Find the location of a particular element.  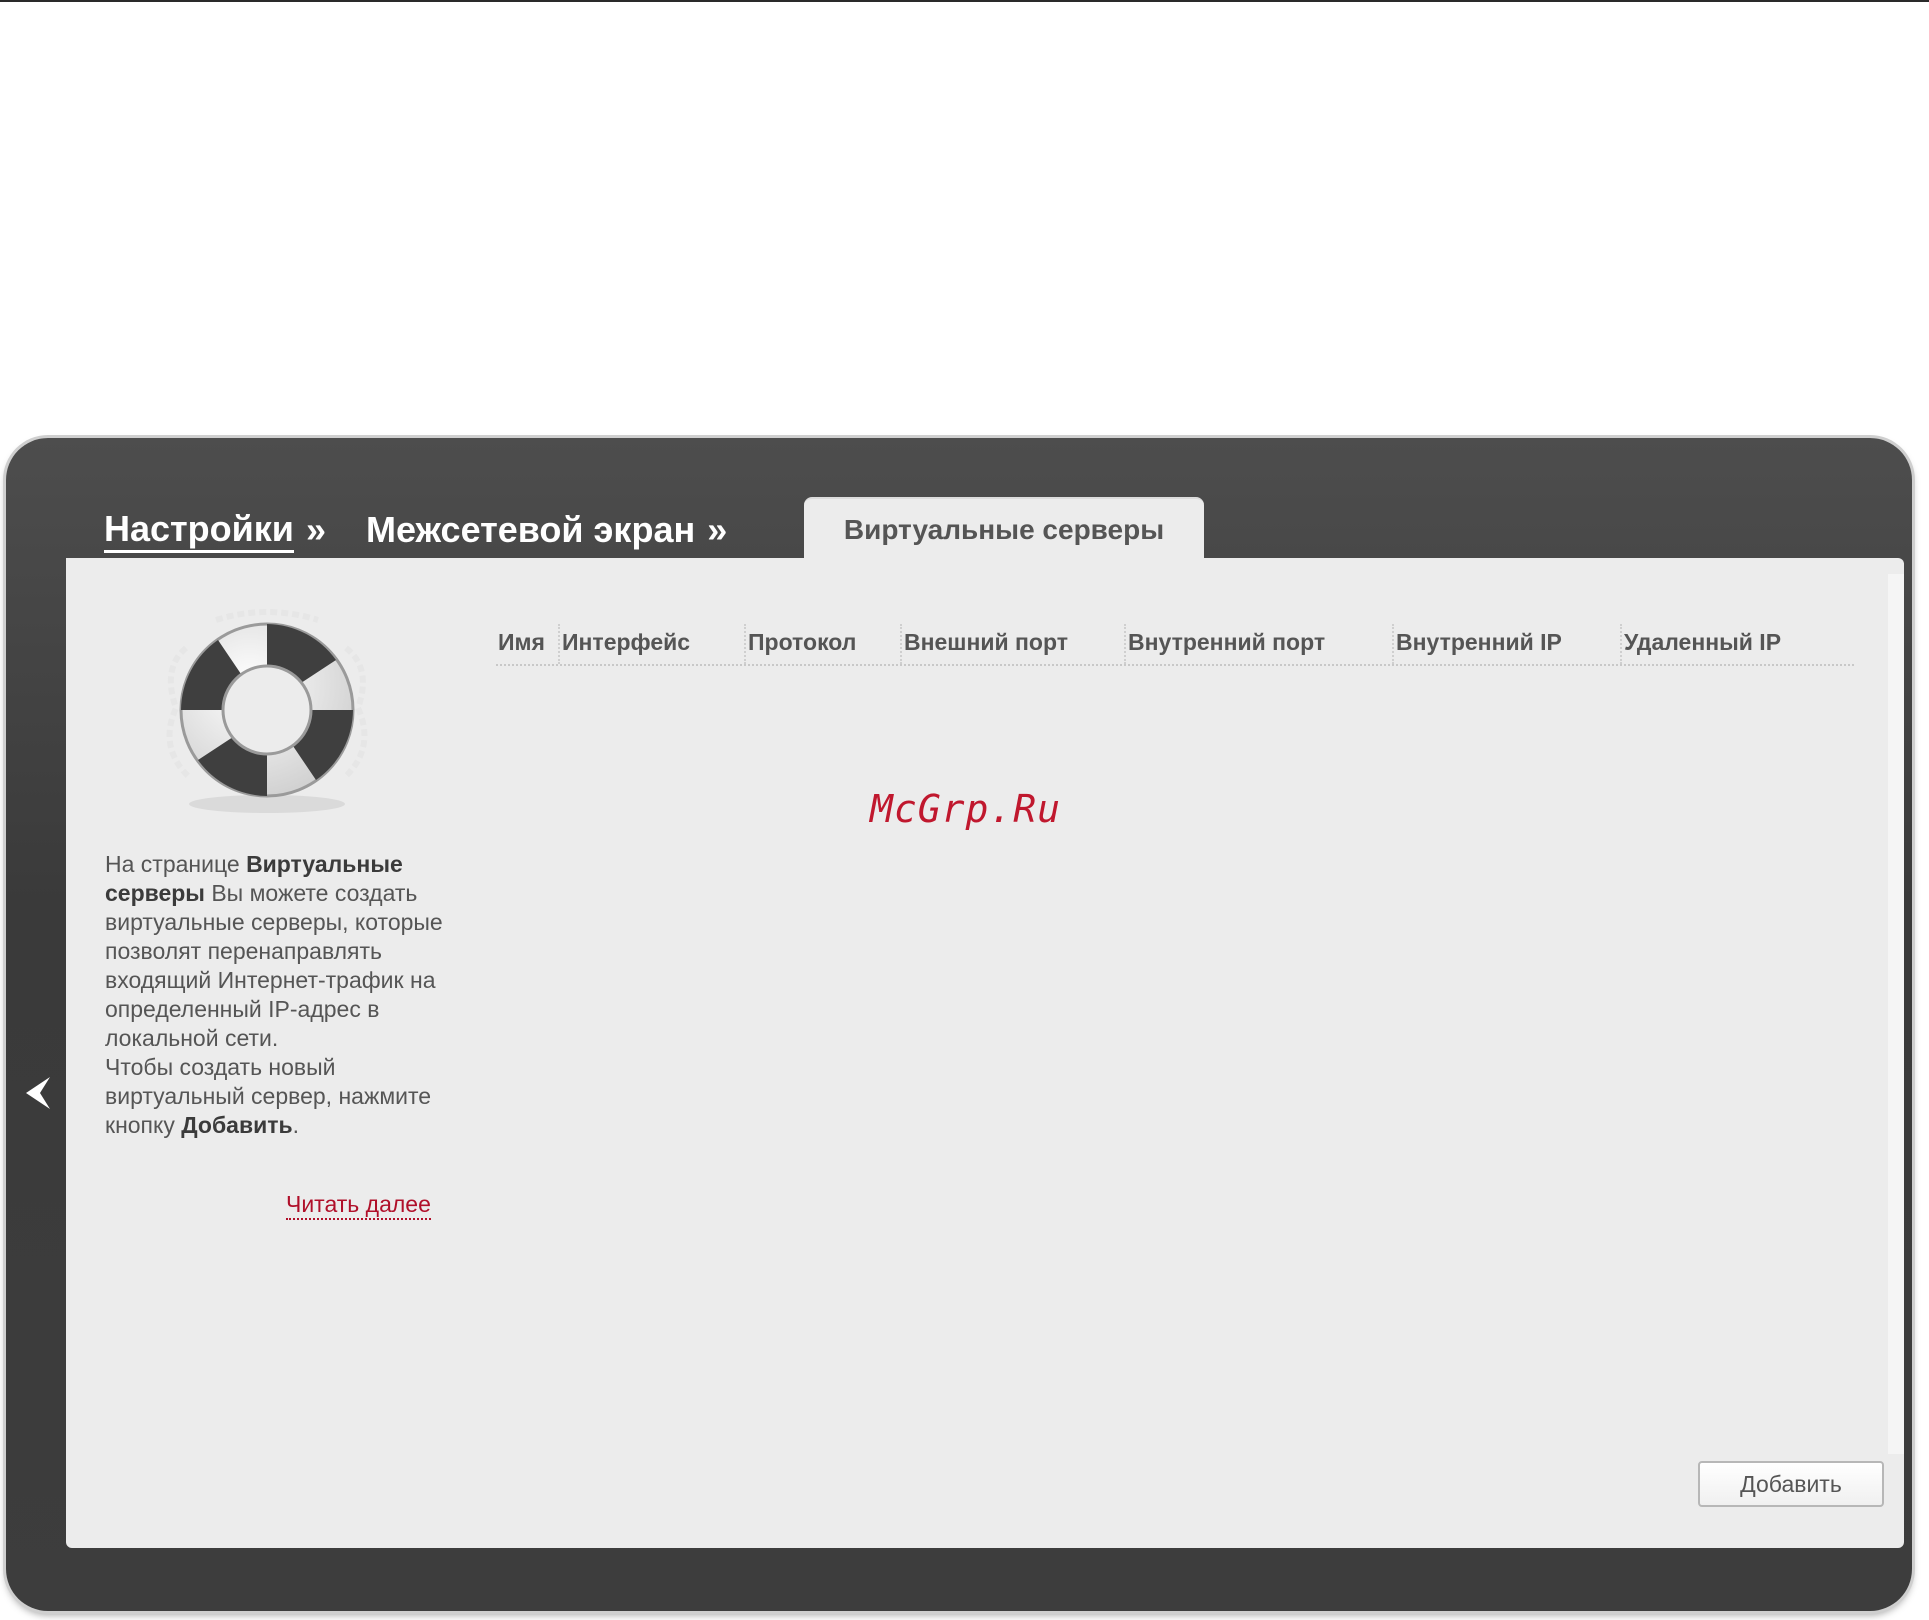

column-header-internal-ip: Внутренний IP is located at coordinates (1479, 642).